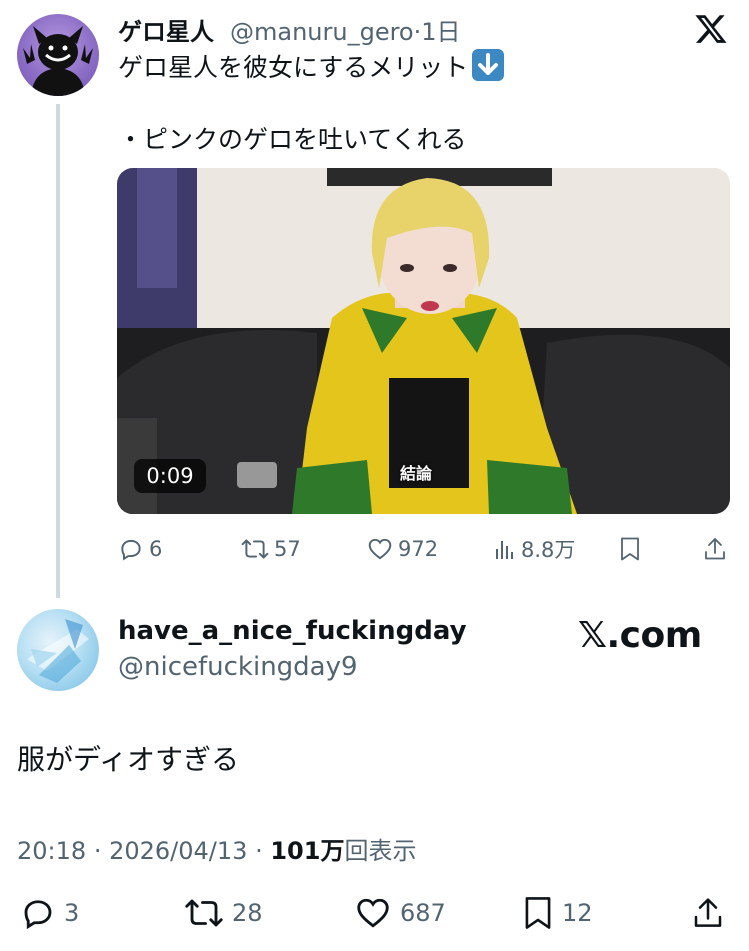  I want to click on views-bar-chart-icon, so click(504, 550).